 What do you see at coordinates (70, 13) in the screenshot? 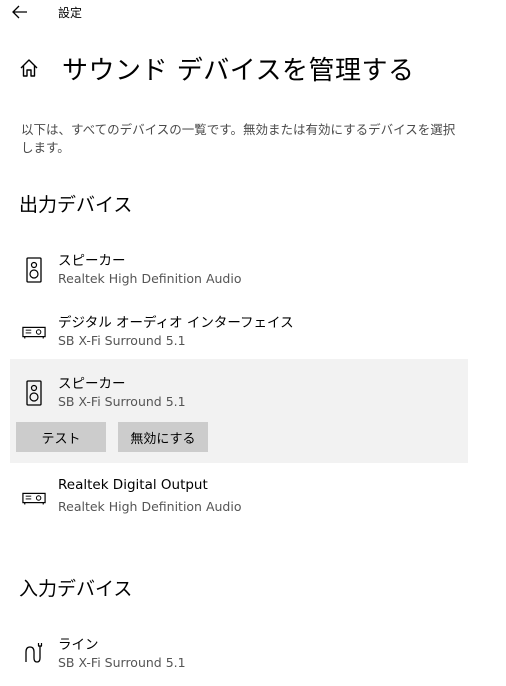
I see `app-title: 設定` at bounding box center [70, 13].